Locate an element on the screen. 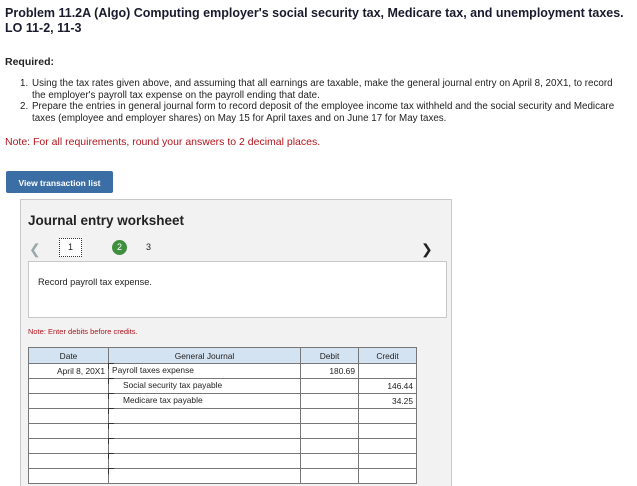 The height and width of the screenshot is (486, 637). required-label: Required: is located at coordinates (30, 62).